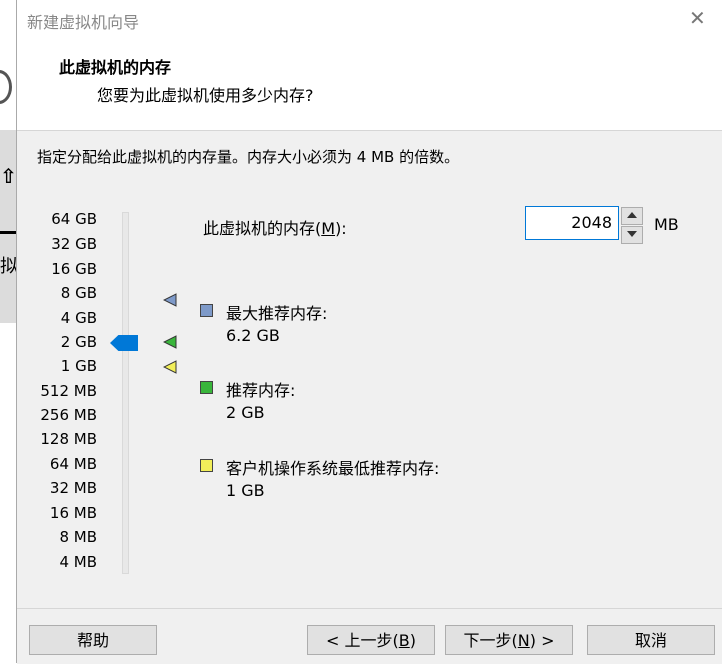  Describe the element at coordinates (253, 335) in the screenshot. I see `legend-value: 6.2 GB` at that location.